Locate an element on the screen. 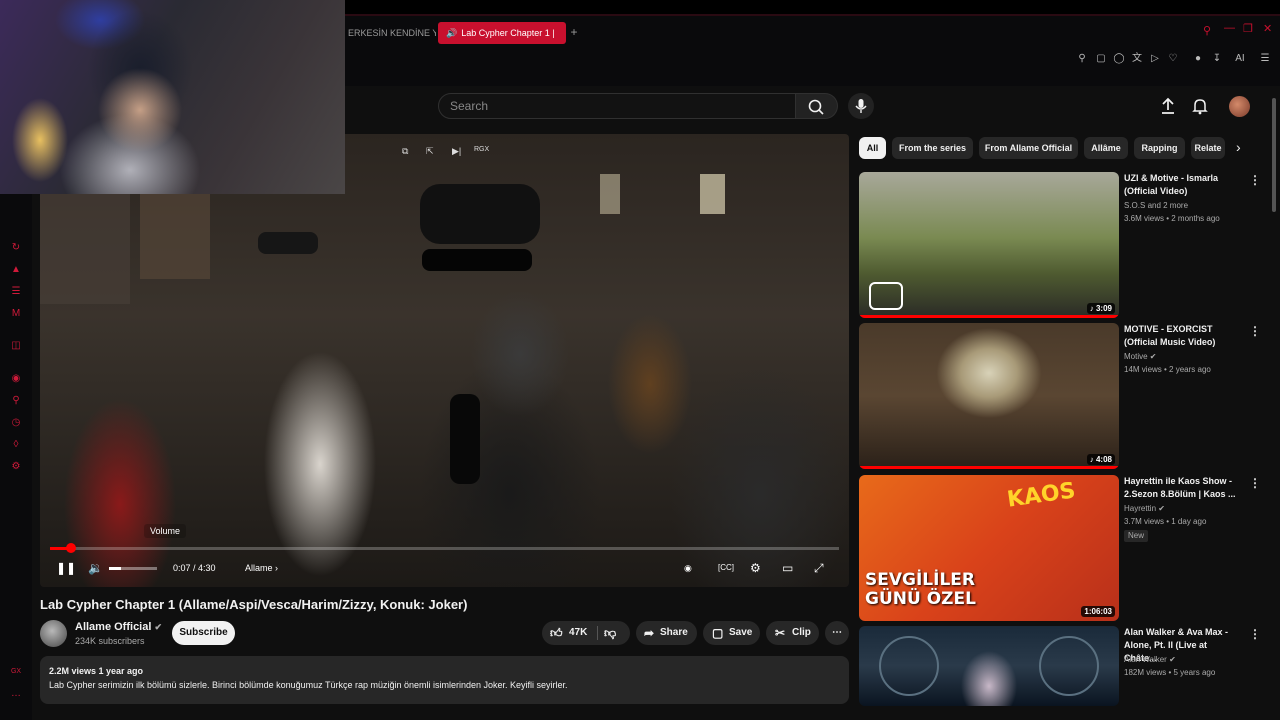 The image size is (1280, 720). like-count: 47K is located at coordinates (578, 633).